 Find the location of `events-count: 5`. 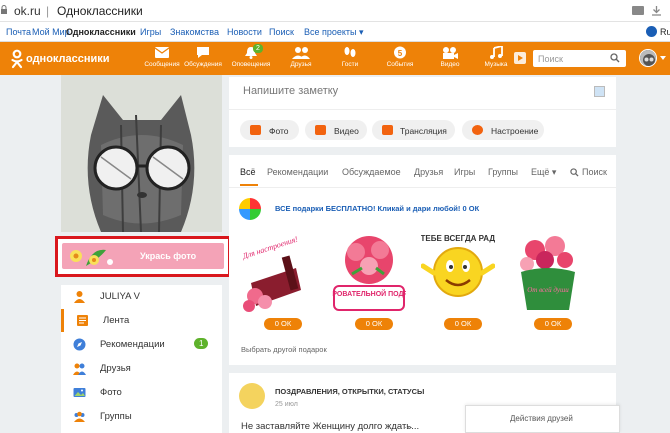

events-count: 5 is located at coordinates (400, 53).